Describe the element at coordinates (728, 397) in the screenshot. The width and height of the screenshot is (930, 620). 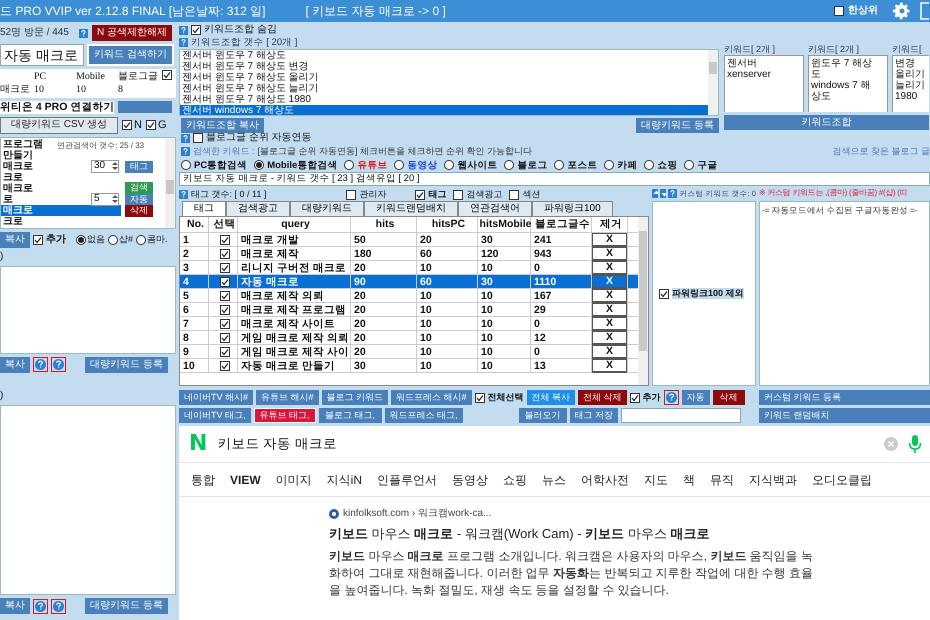
I see `delete-button: 삭제` at that location.